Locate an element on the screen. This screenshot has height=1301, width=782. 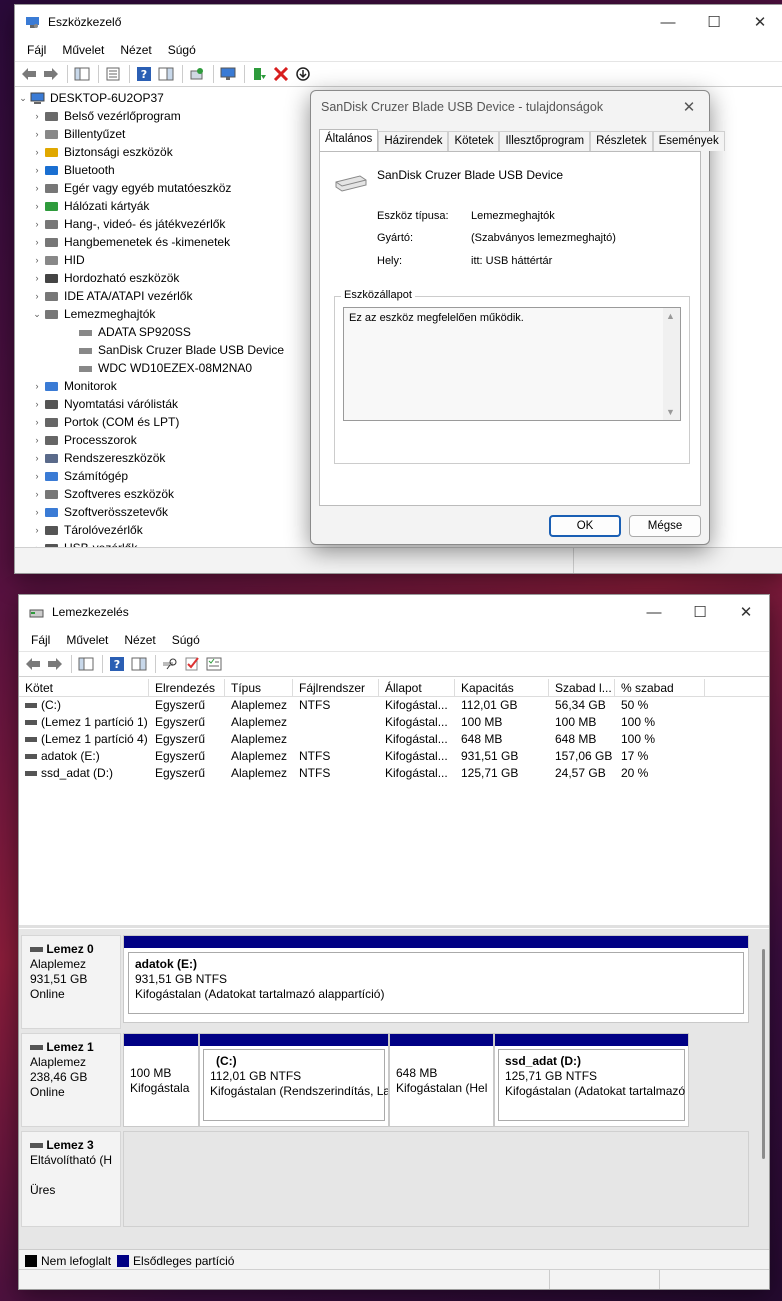
column-header: Típus is located at coordinates (259, 687).